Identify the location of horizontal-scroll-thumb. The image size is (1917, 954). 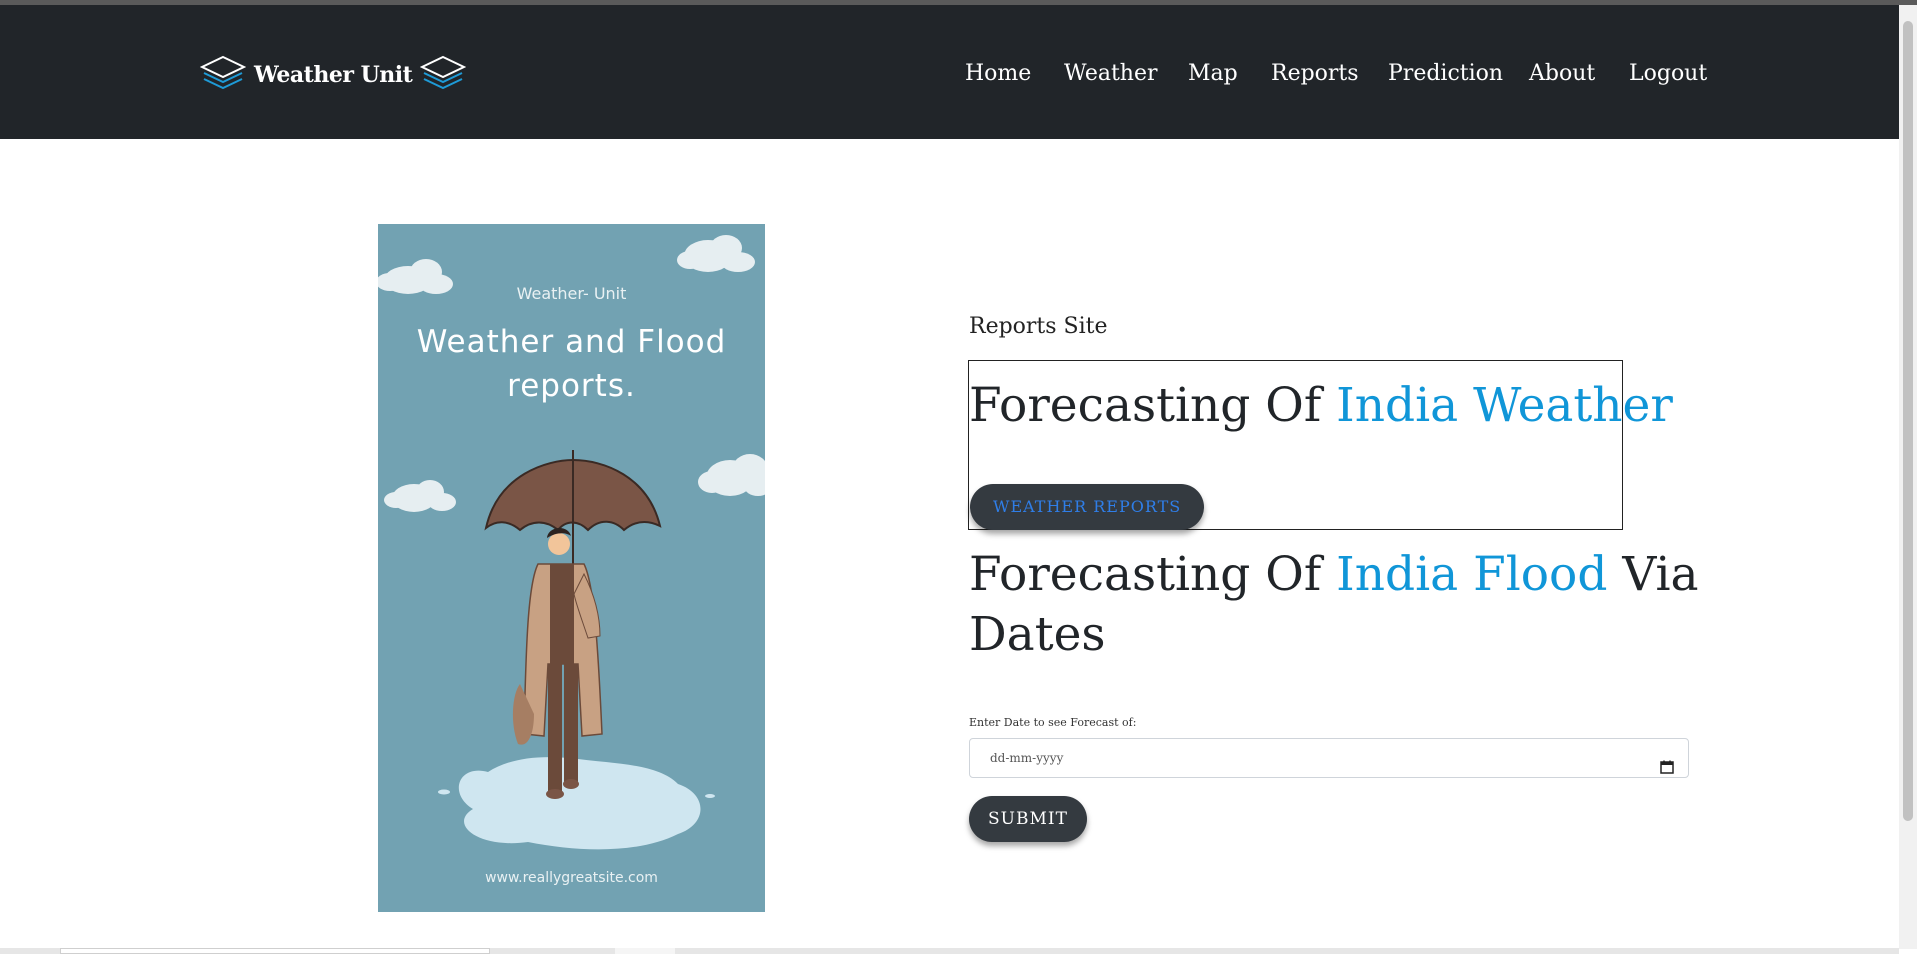
(275, 951).